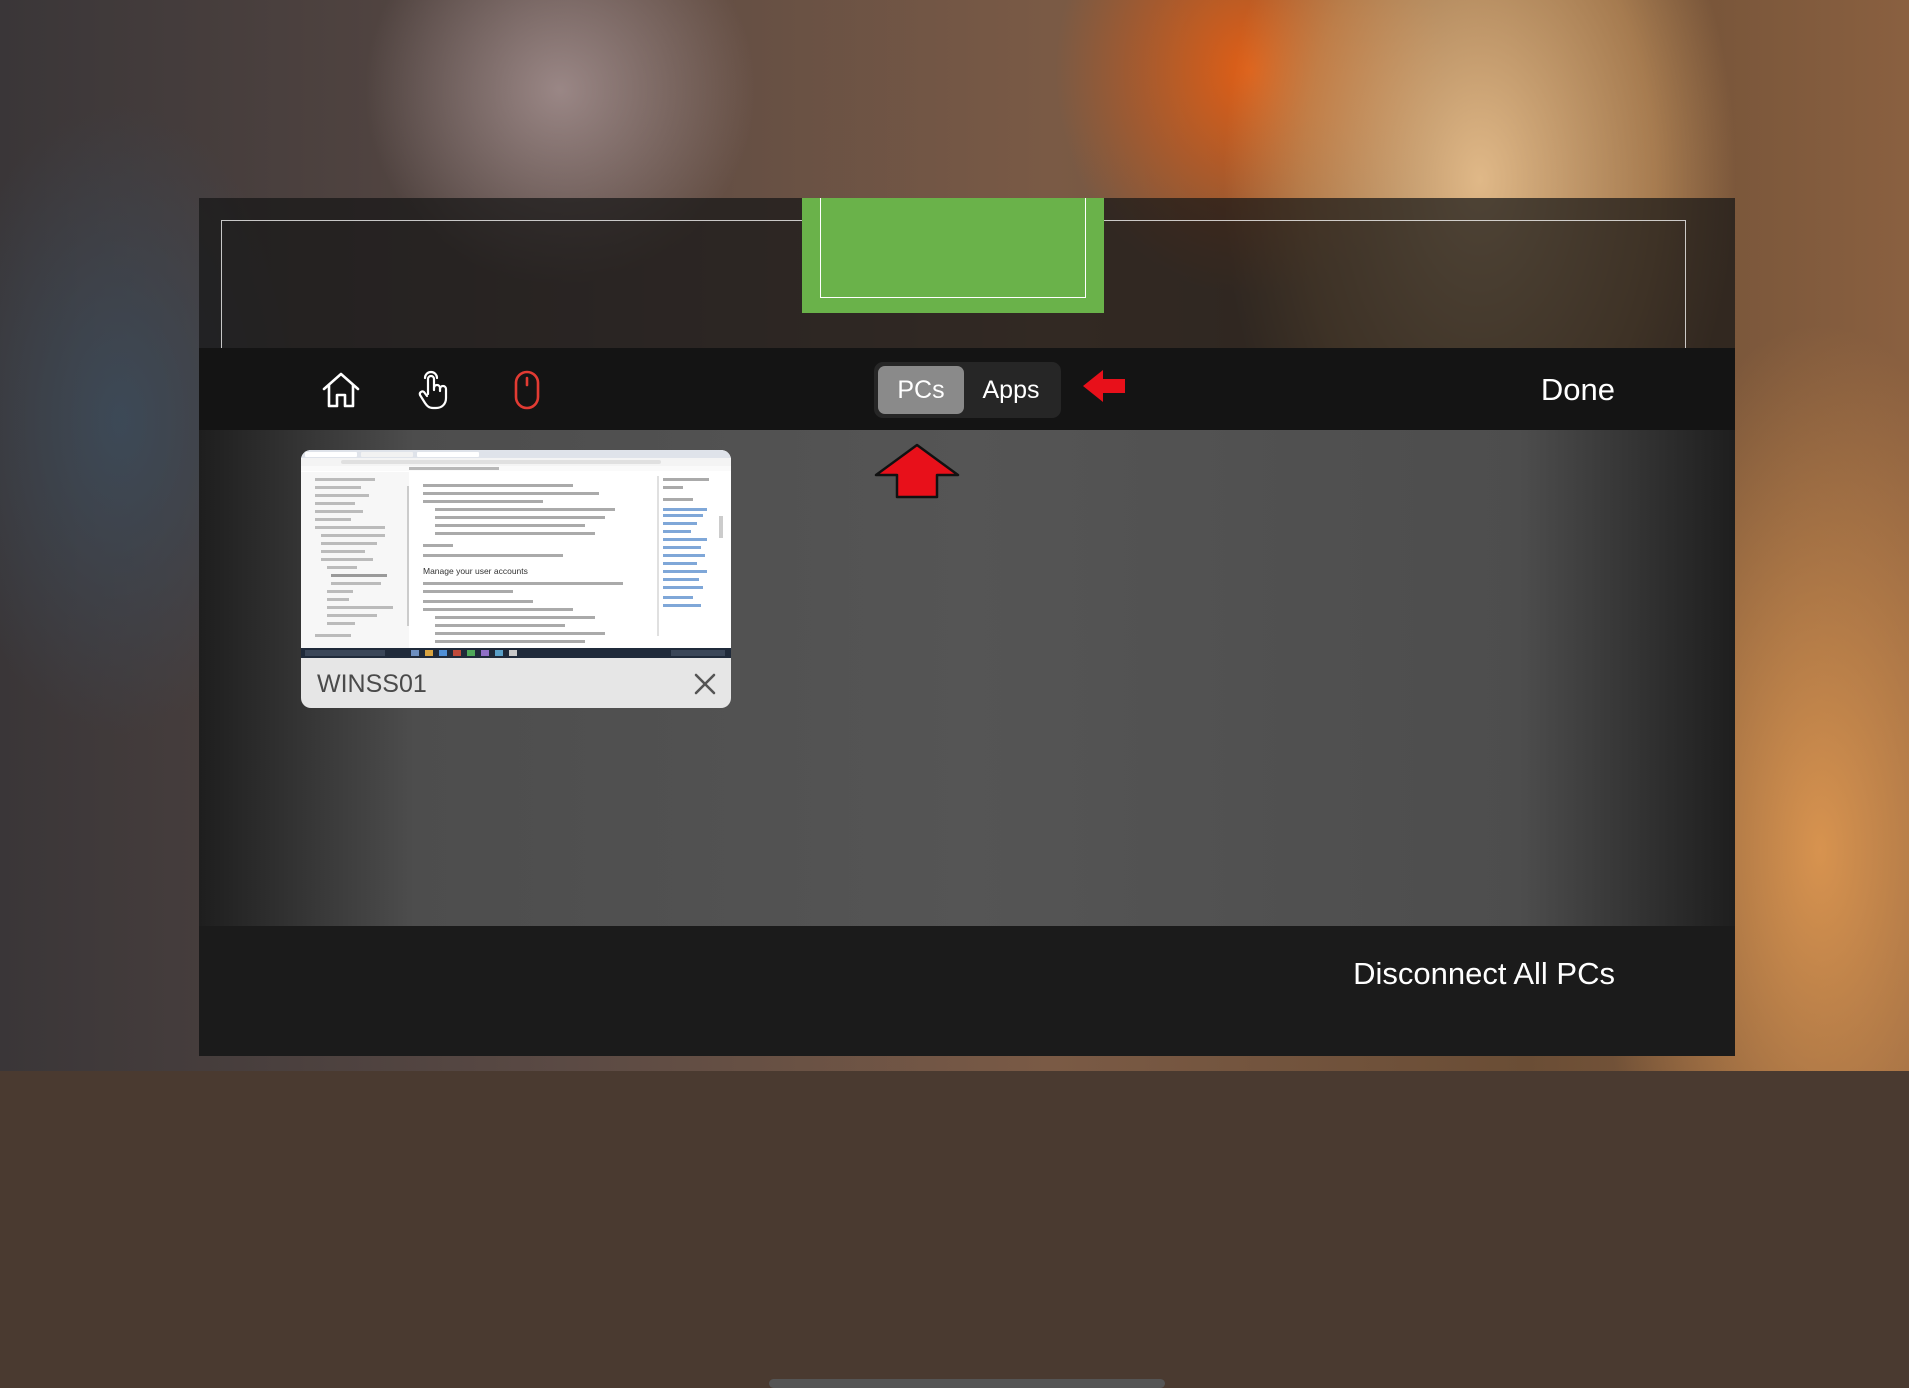 This screenshot has width=1909, height=1388. Describe the element at coordinates (1484, 974) in the screenshot. I see `disconnect-all-button: Disconnect All PCs` at that location.